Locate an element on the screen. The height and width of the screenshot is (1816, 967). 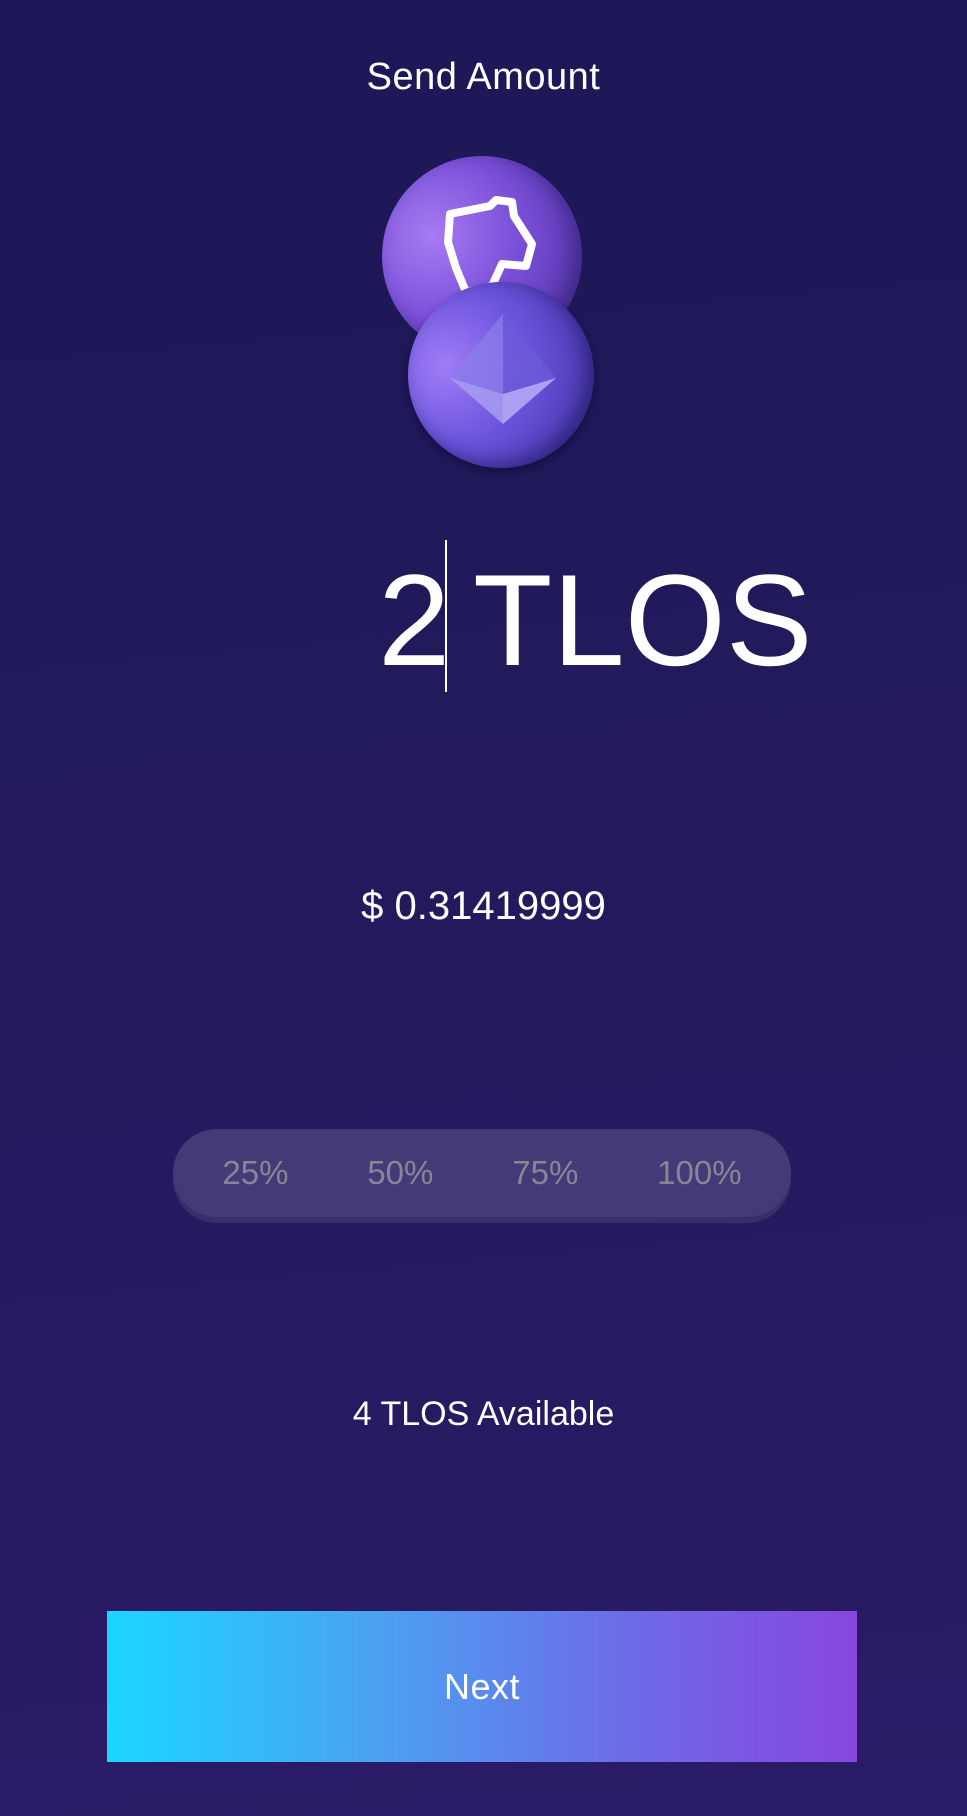
amount-unit: TLOS is located at coordinates (643, 620).